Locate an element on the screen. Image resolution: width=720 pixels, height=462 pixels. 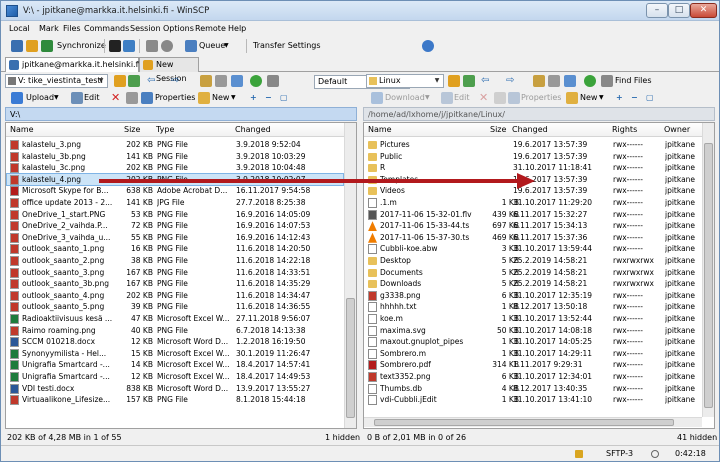
column-changed: Changed is located at coordinates (253, 130).